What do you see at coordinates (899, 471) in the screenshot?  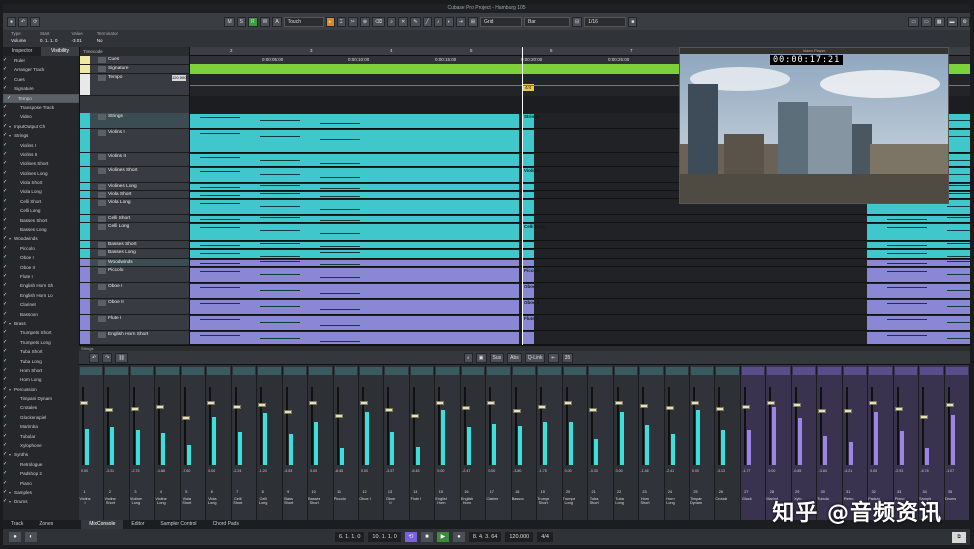 I see `fader-value: -2.93` at bounding box center [899, 471].